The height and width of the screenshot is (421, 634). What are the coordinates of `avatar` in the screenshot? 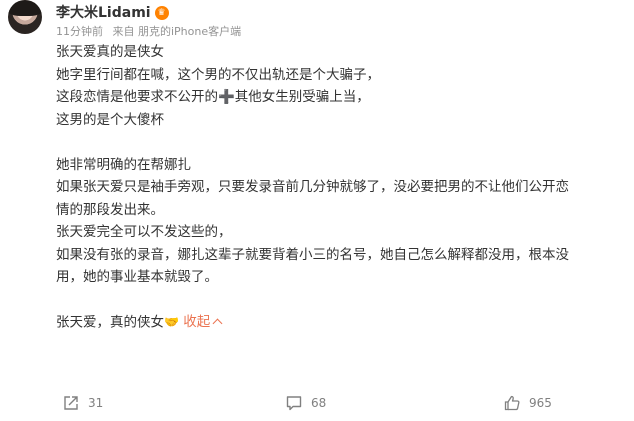 It's located at (25, 17).